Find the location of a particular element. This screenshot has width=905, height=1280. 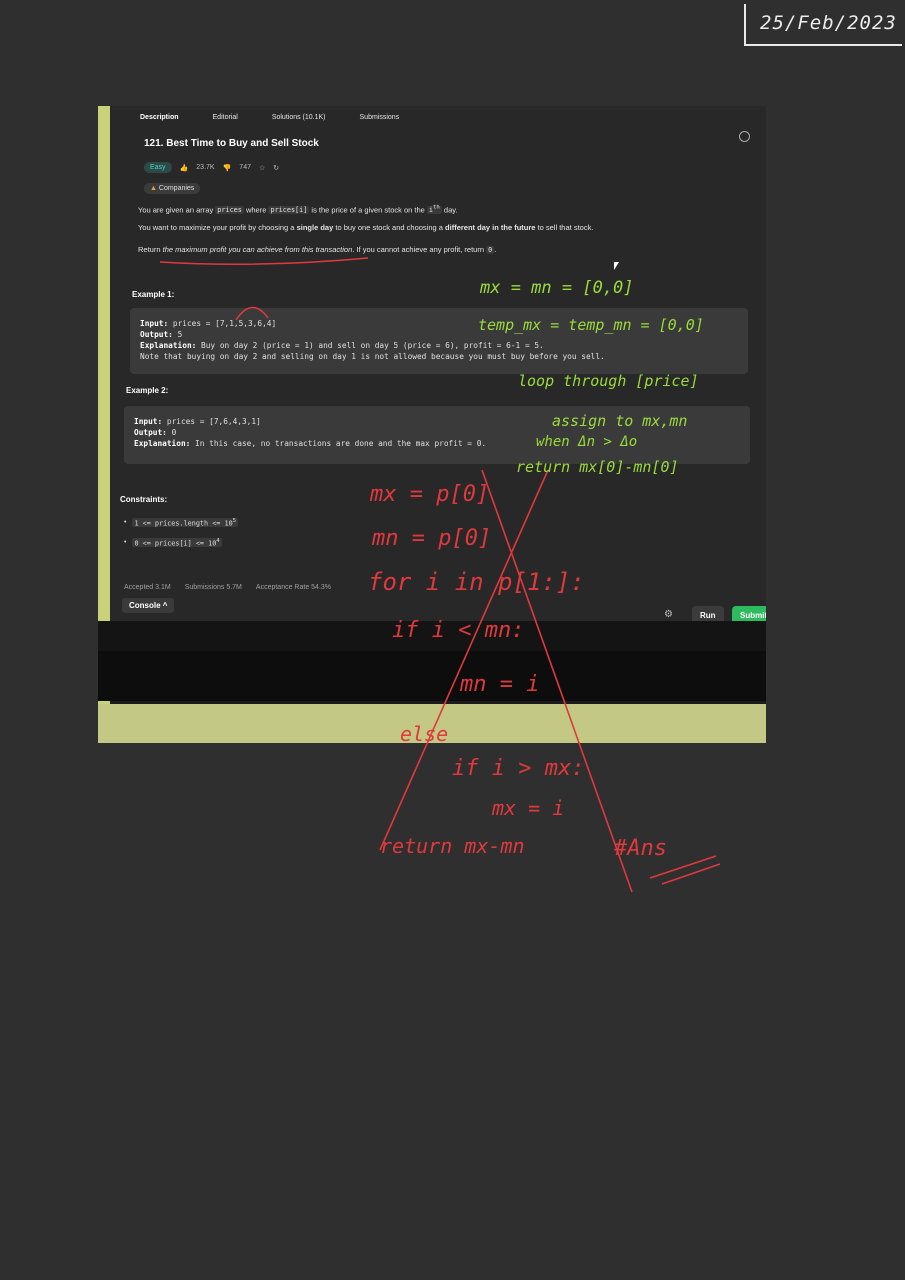

green-note-5: when Δn > Δo is located at coordinates (587, 442).